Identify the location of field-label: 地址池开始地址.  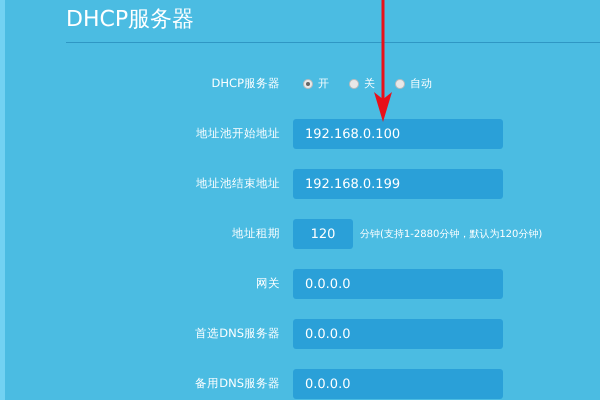
(238, 133).